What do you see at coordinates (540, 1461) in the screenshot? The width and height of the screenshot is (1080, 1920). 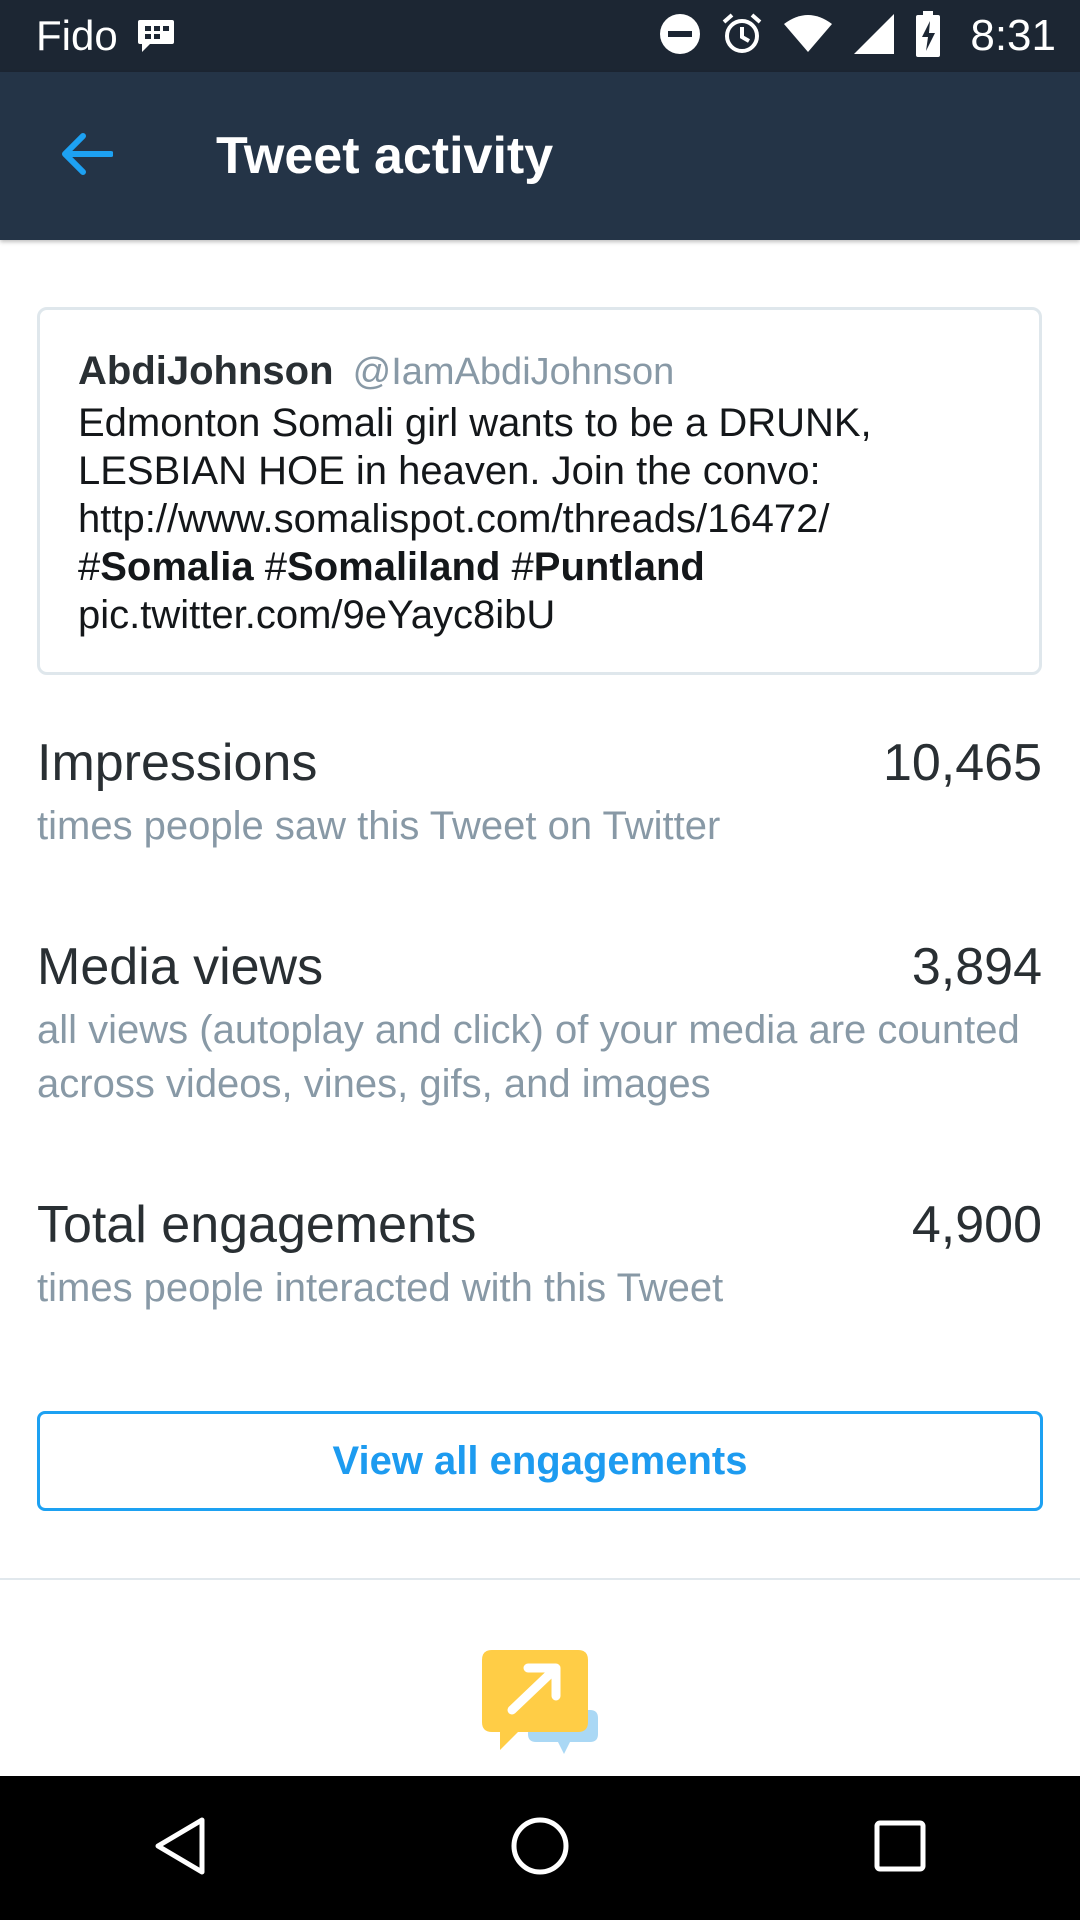 I see `view-all-engagements-button: View all engagements` at bounding box center [540, 1461].